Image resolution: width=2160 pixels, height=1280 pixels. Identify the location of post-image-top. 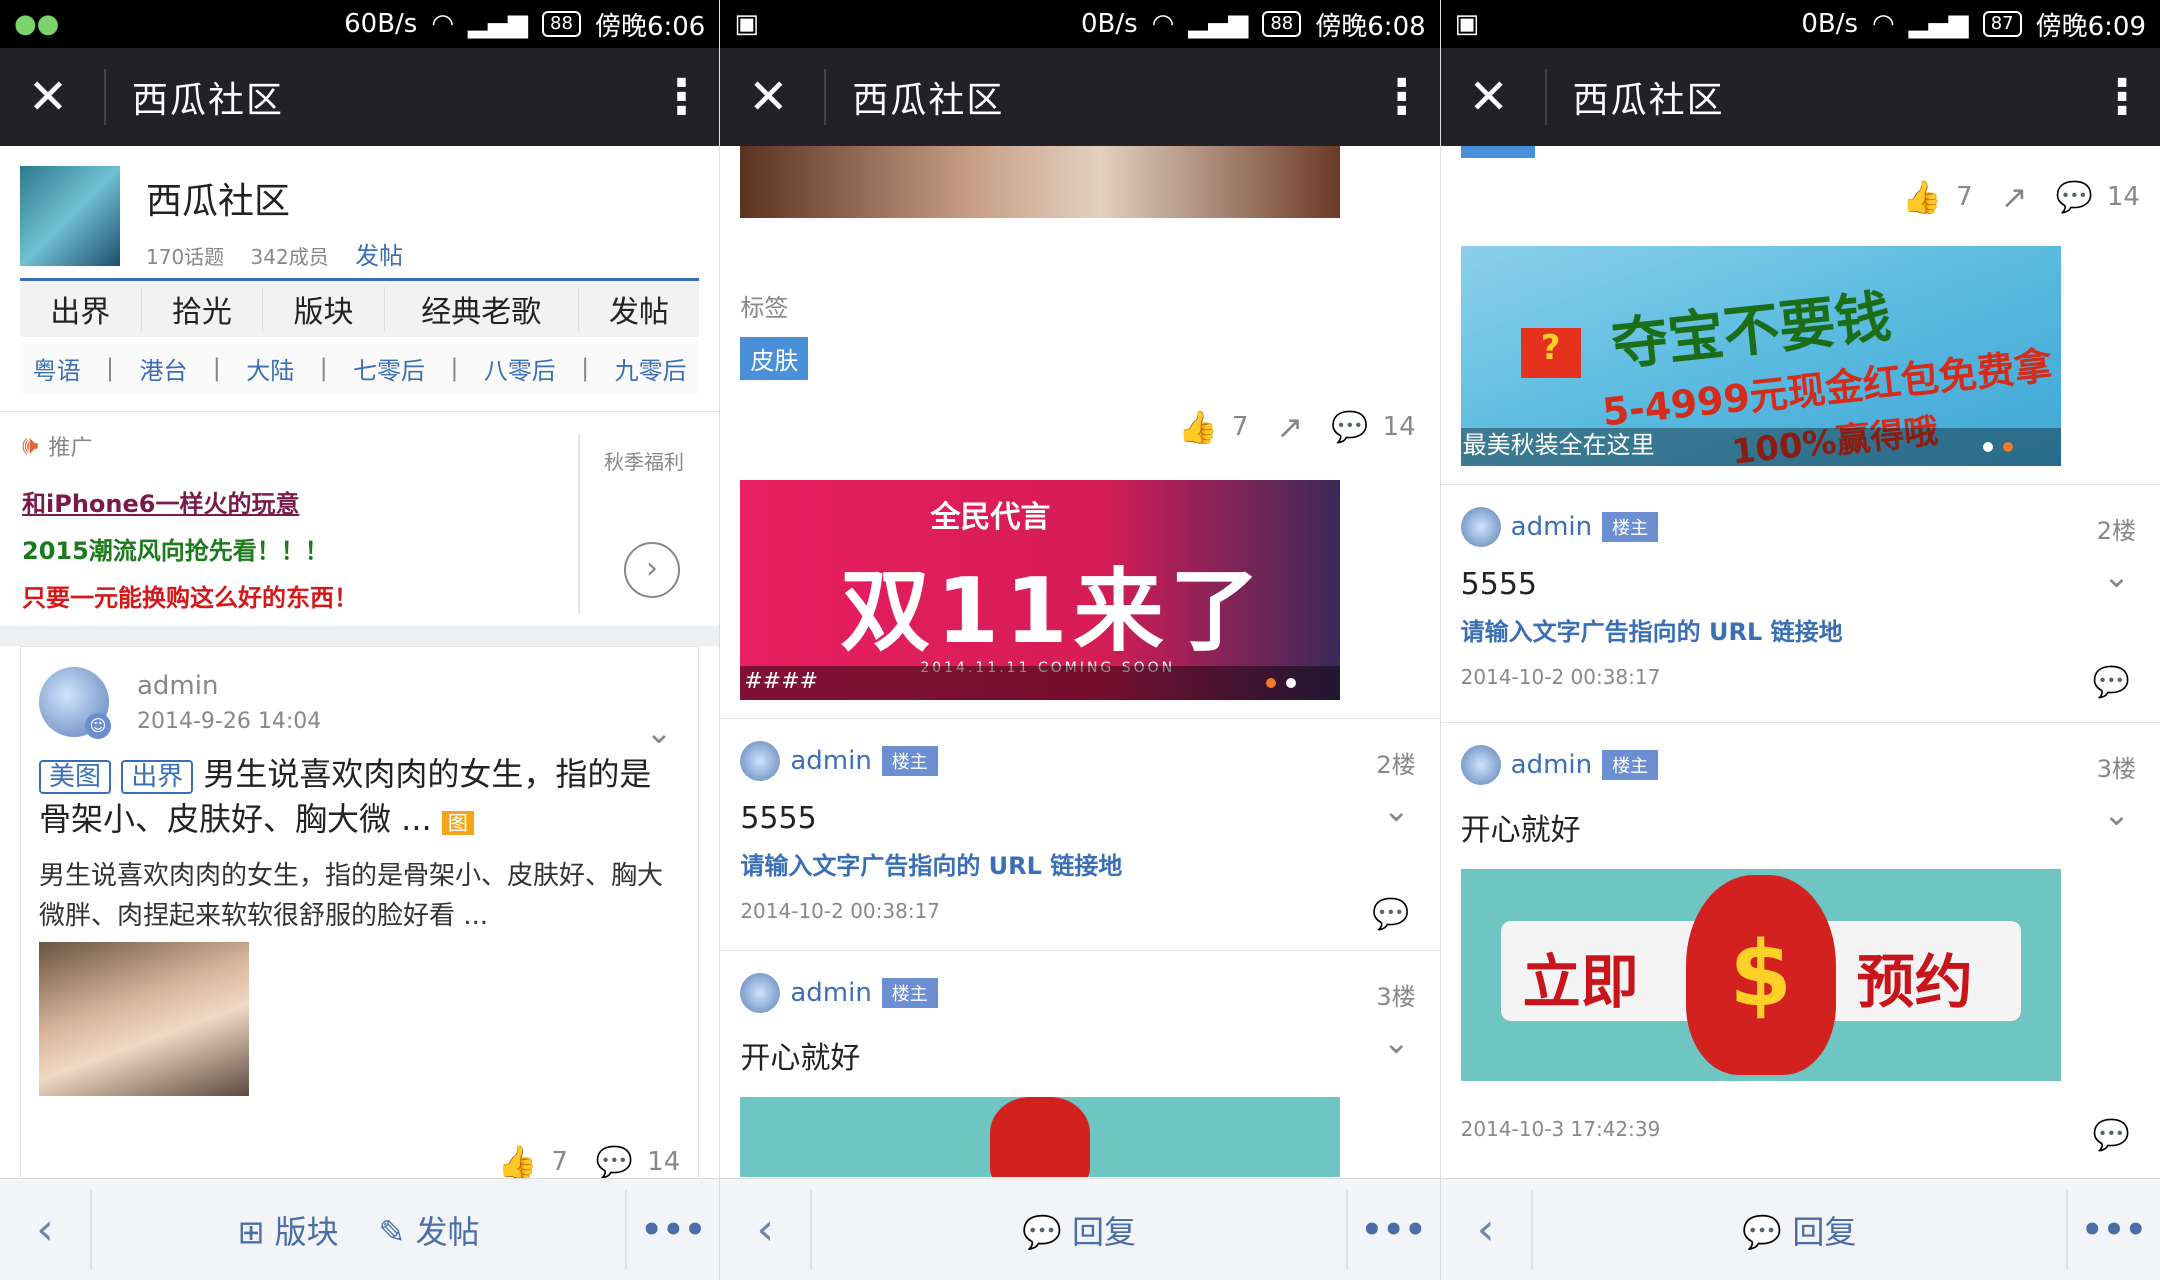
(1040, 182).